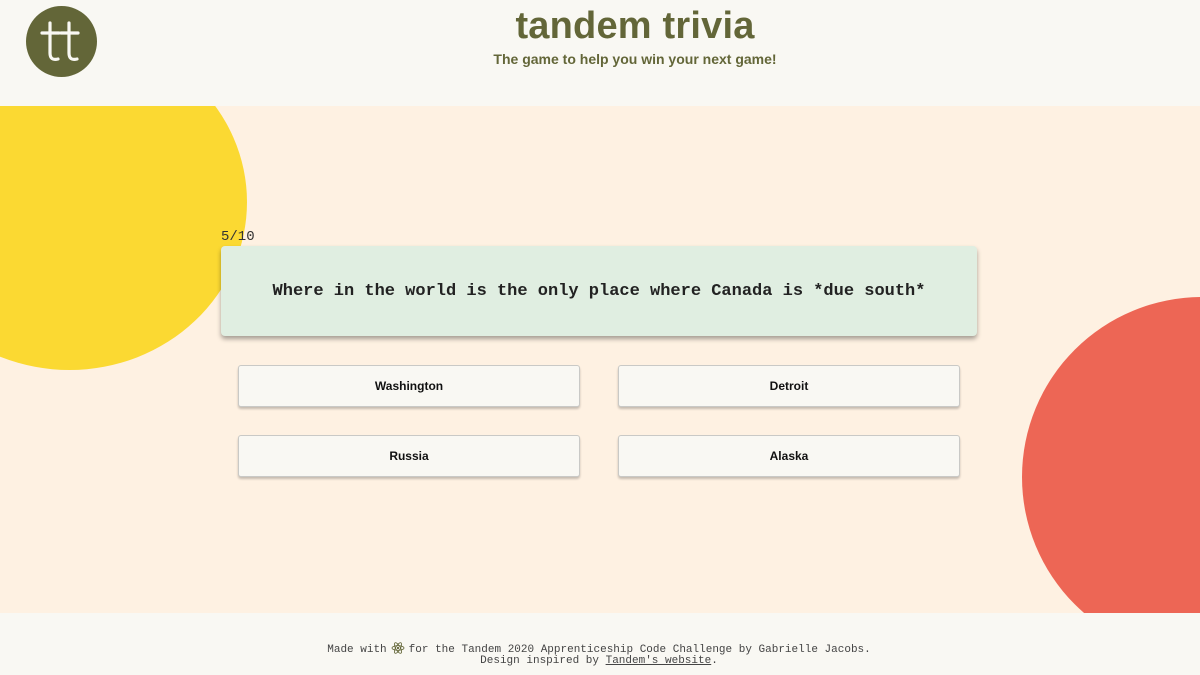 This screenshot has height=675, width=1200. What do you see at coordinates (635, 26) in the screenshot?
I see `app-title: tandem trivia` at bounding box center [635, 26].